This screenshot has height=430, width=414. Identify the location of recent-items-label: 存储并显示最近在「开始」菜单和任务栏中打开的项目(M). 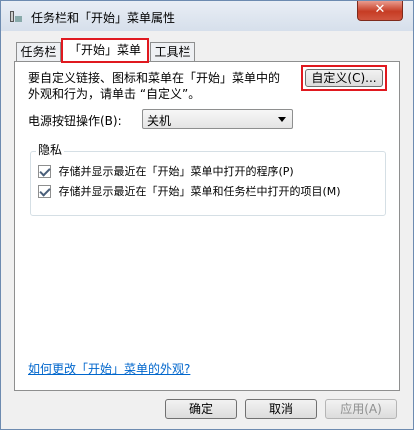
(199, 191).